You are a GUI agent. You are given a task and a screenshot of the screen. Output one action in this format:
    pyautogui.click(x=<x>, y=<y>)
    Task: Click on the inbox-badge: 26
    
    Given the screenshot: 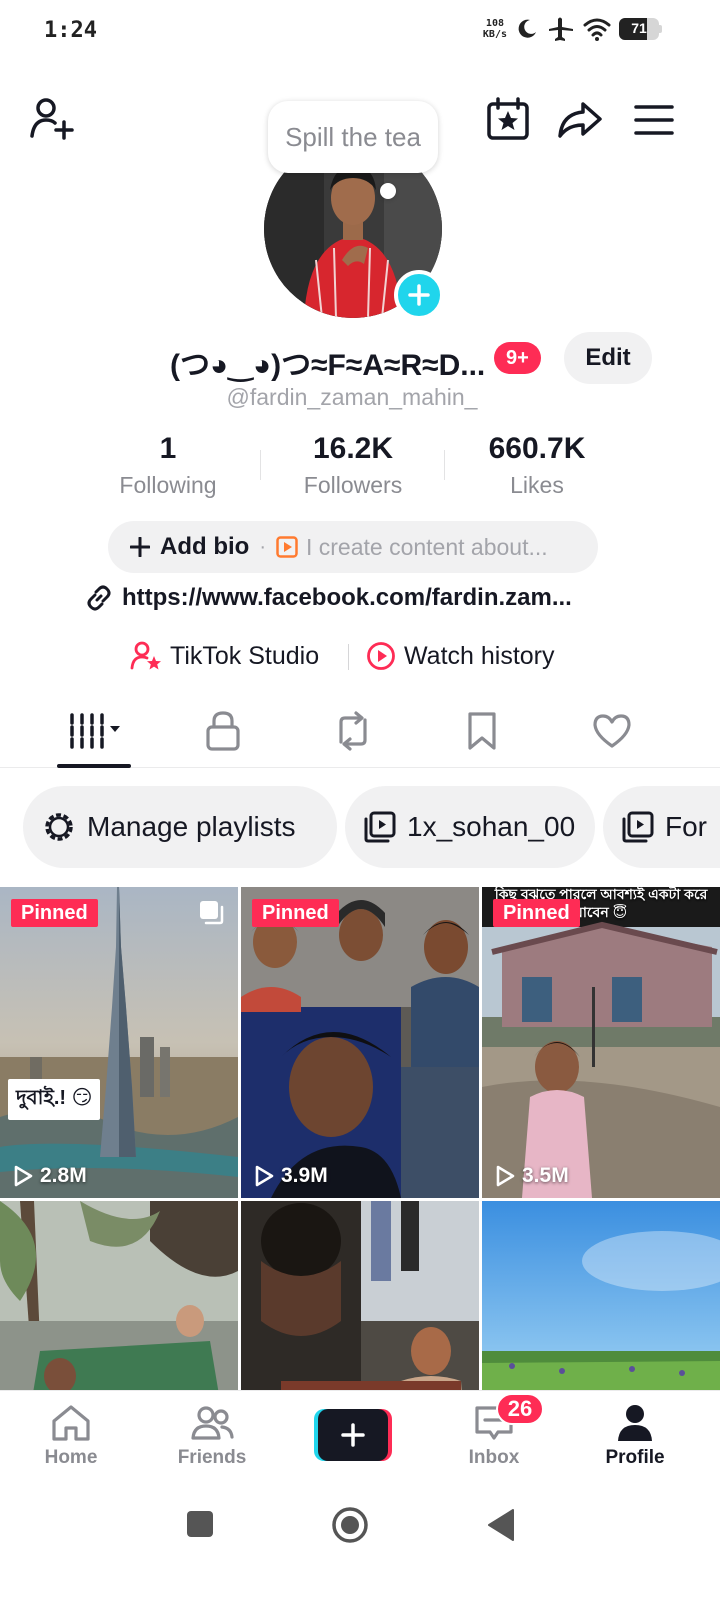 What is the action you would take?
    pyautogui.click(x=520, y=1409)
    